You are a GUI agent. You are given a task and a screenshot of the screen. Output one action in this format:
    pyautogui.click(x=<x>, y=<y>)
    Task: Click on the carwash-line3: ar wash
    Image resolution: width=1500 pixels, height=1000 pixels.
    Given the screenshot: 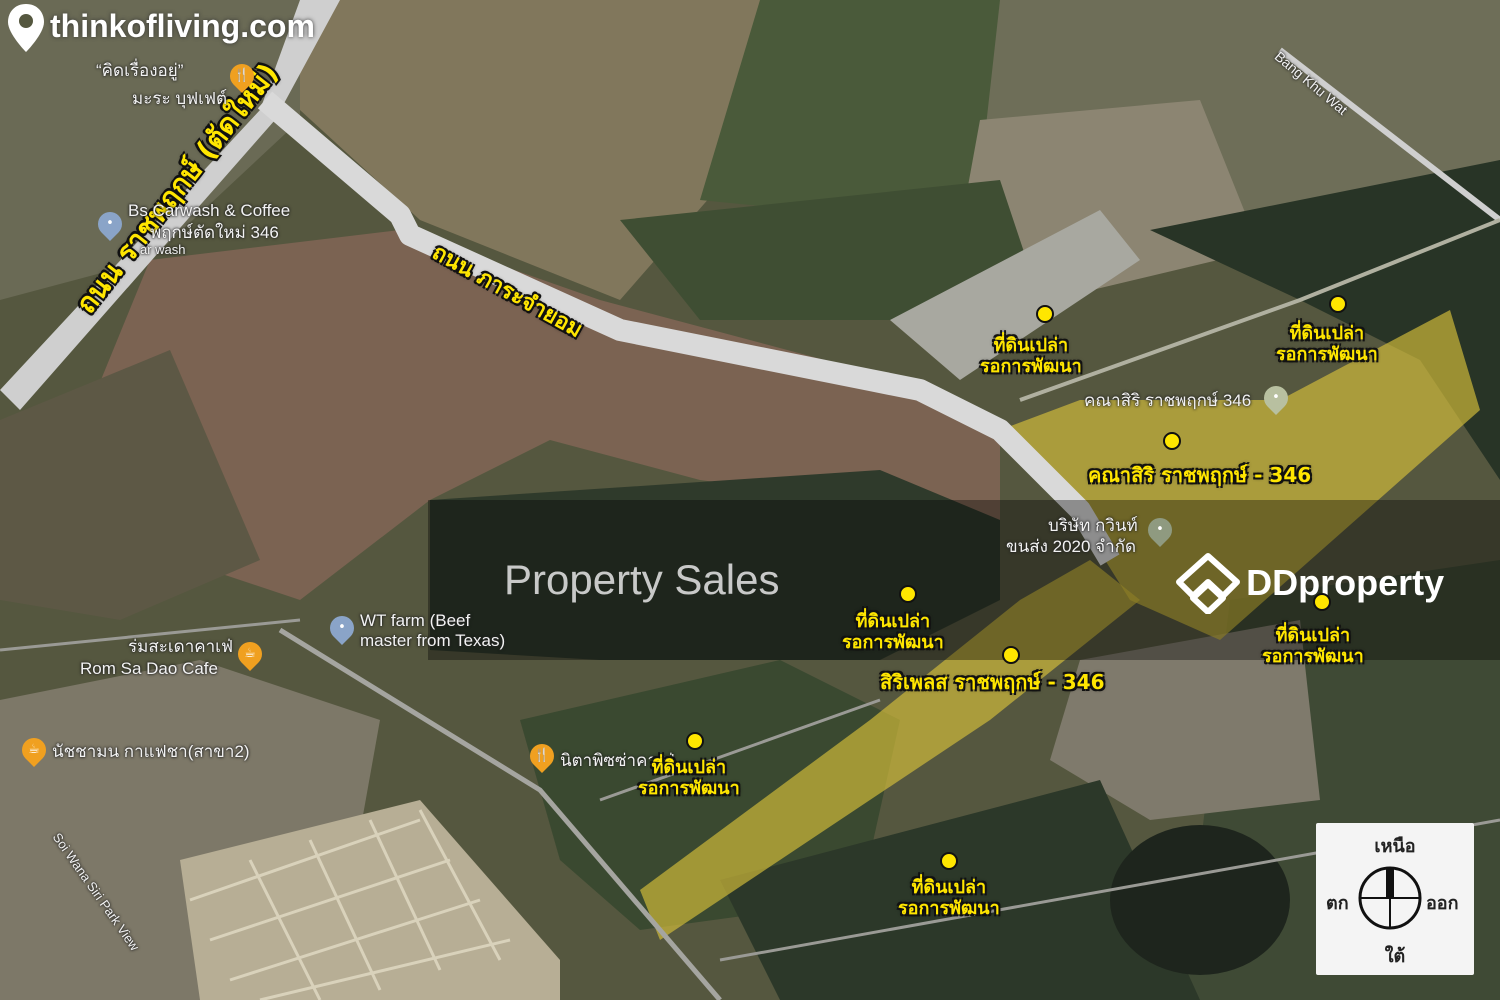 What is the action you would take?
    pyautogui.click(x=163, y=249)
    